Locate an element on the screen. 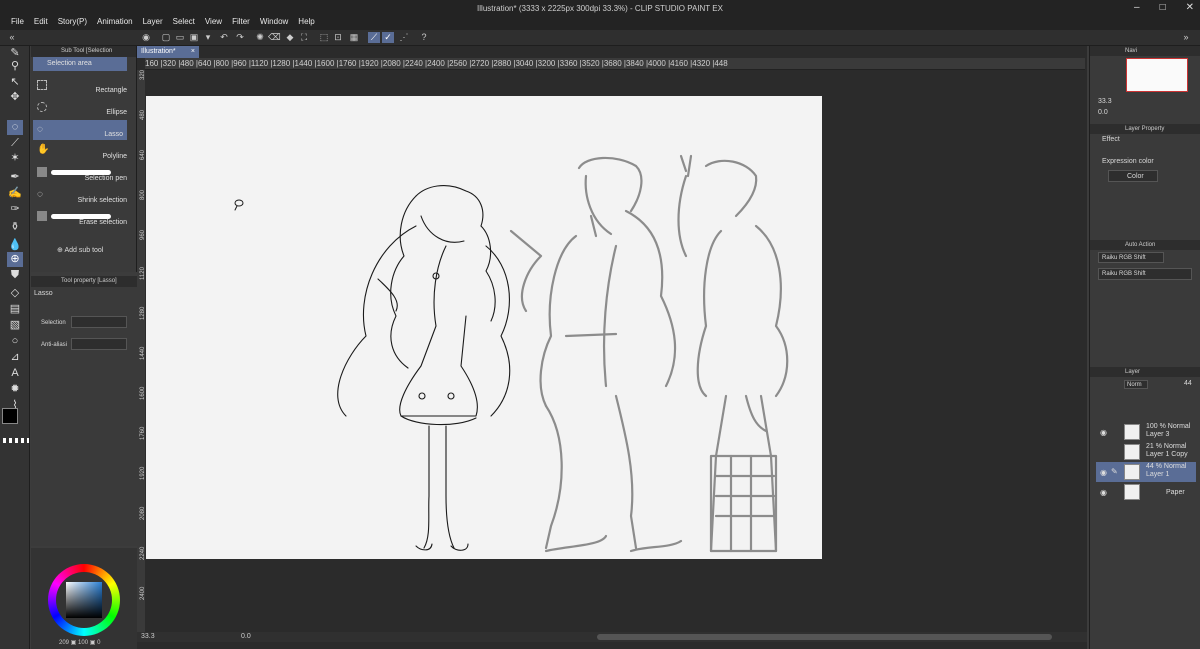 The height and width of the screenshot is (649, 1200). clear-icon: ⌫ is located at coordinates (274, 37).